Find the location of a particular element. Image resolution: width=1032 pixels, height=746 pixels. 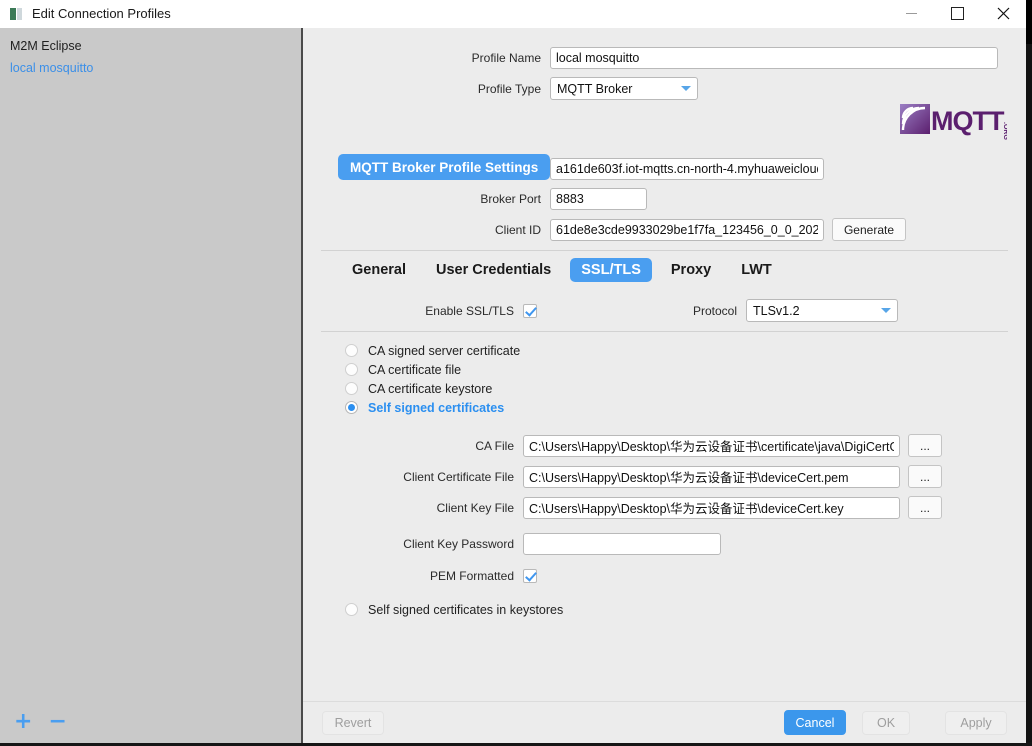

radio-label: Self signed certificates is located at coordinates (436, 407).